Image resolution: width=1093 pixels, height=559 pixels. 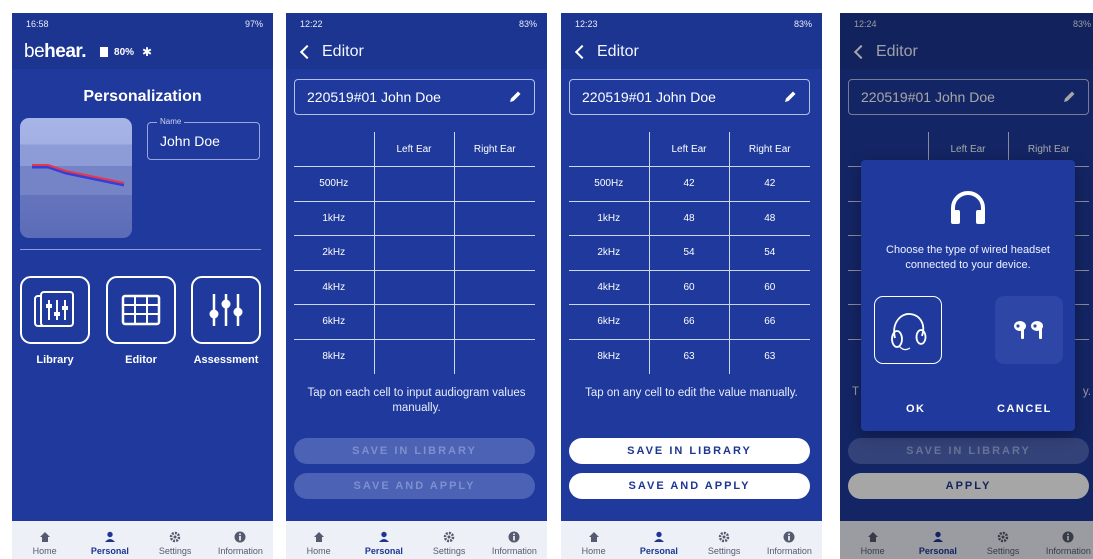 What do you see at coordinates (416, 540) in the screenshot?
I see `bottom-nav: Home Personal Settings Information` at bounding box center [416, 540].